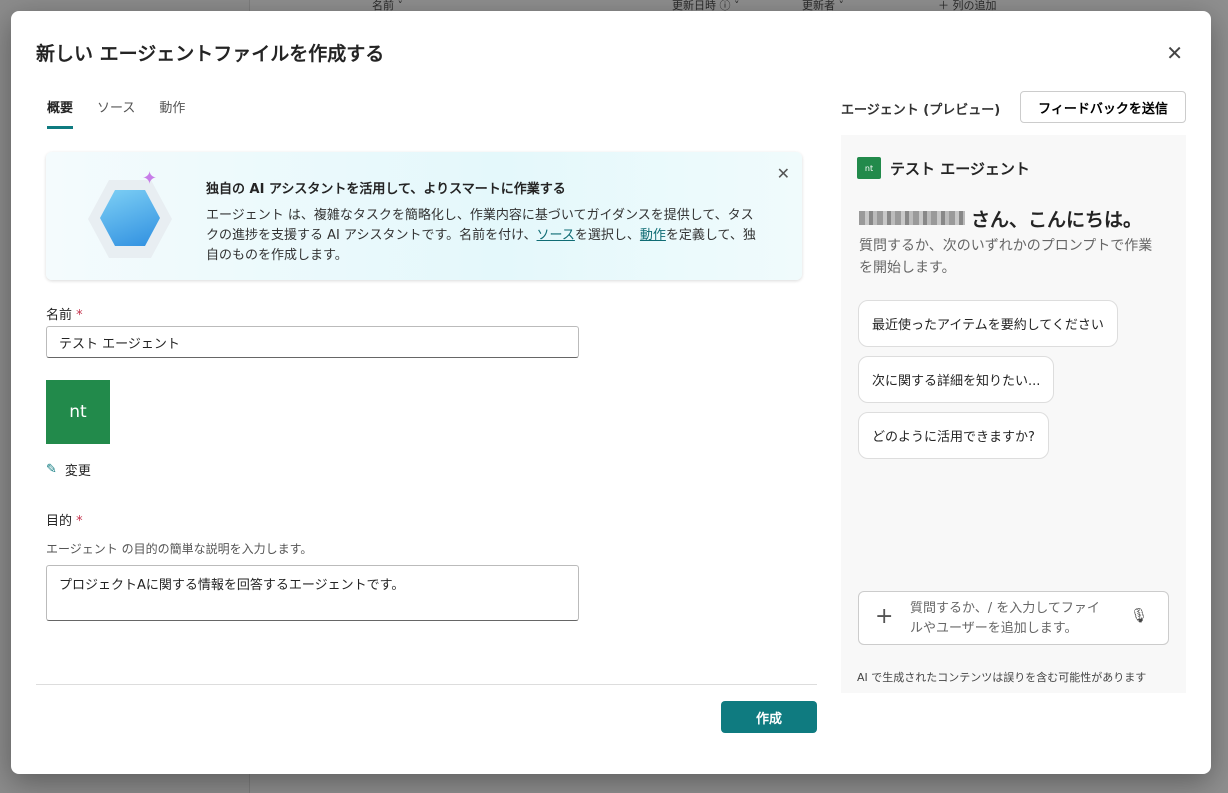 This screenshot has width=1228, height=793. What do you see at coordinates (869, 168) in the screenshot?
I see `agent-avatar-small: nt` at bounding box center [869, 168].